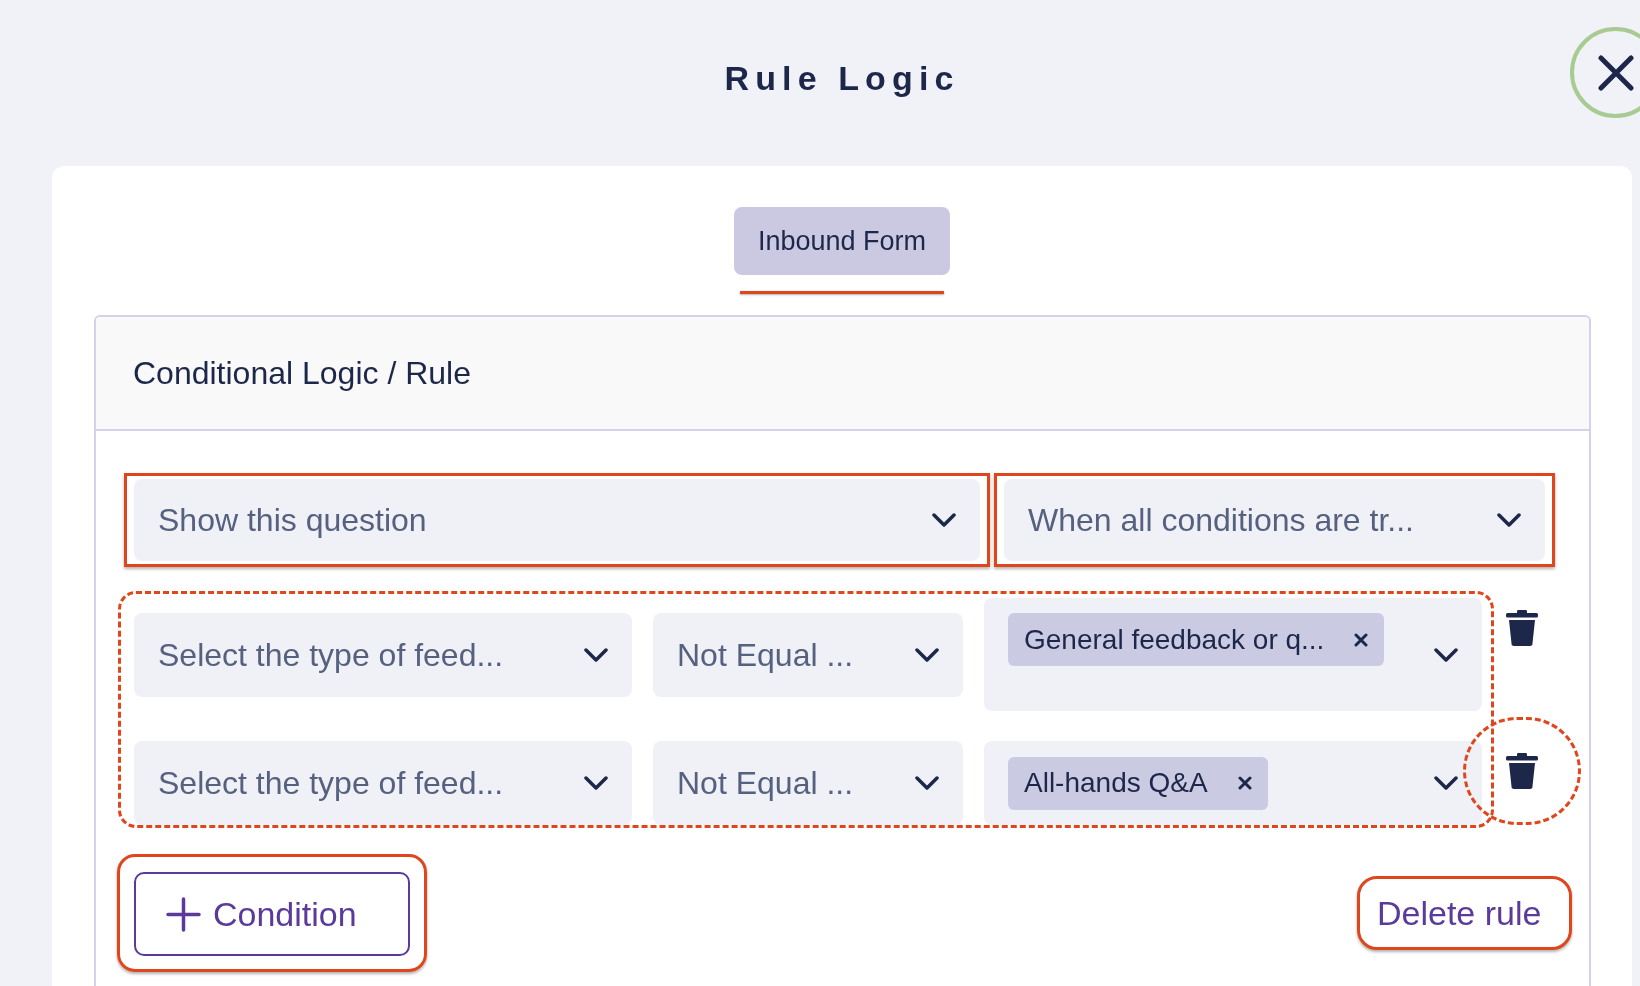  What do you see at coordinates (183, 914) in the screenshot?
I see `plus-icon` at bounding box center [183, 914].